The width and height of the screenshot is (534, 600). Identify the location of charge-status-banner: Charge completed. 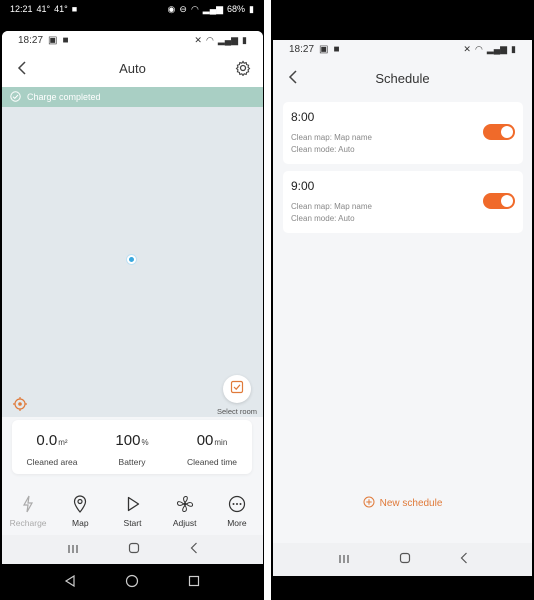
(132, 97).